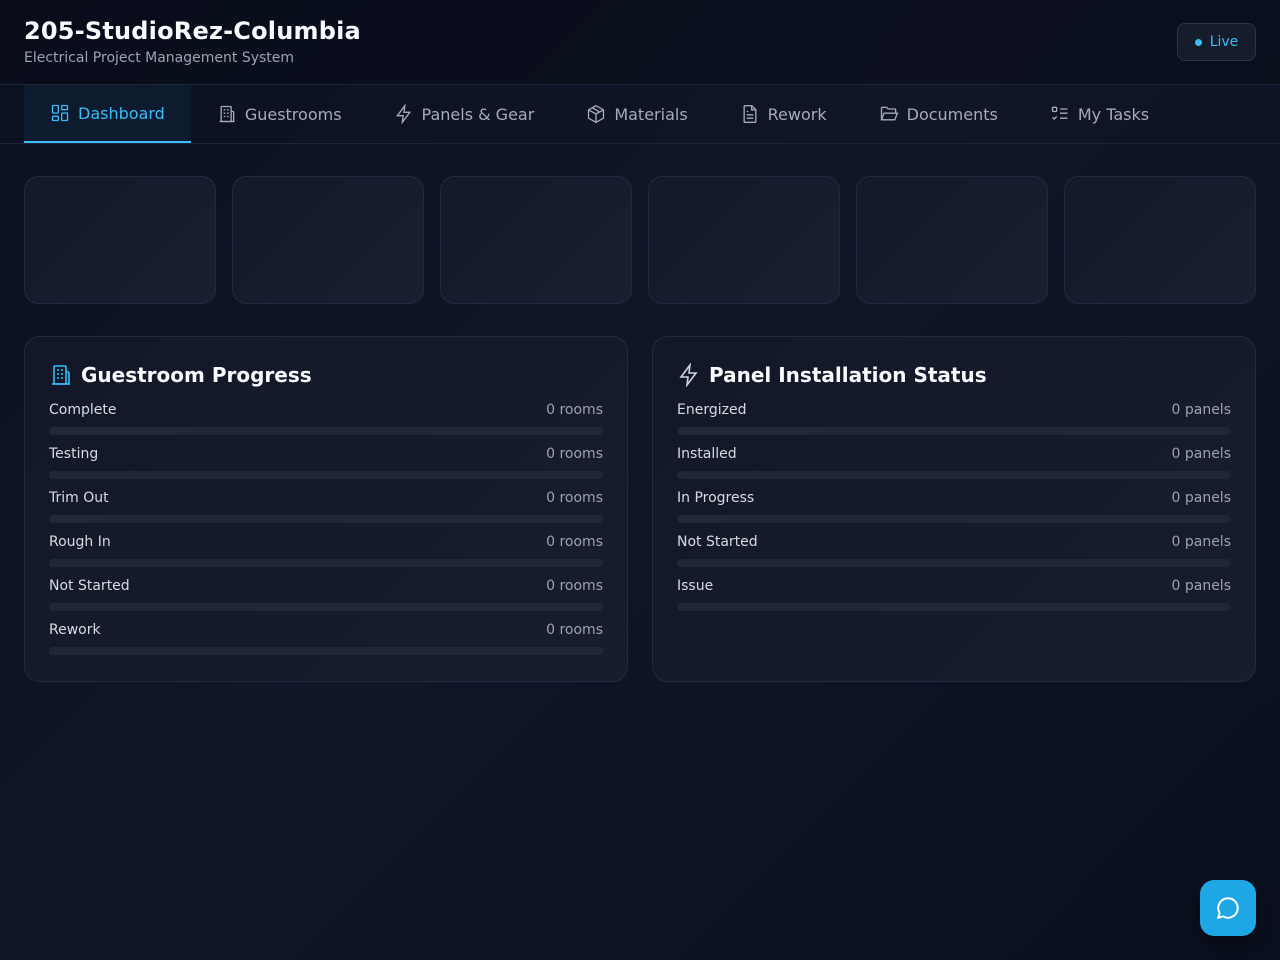 The height and width of the screenshot is (960, 1280). I want to click on progress-row: Testing 0 rooms, so click(326, 465).